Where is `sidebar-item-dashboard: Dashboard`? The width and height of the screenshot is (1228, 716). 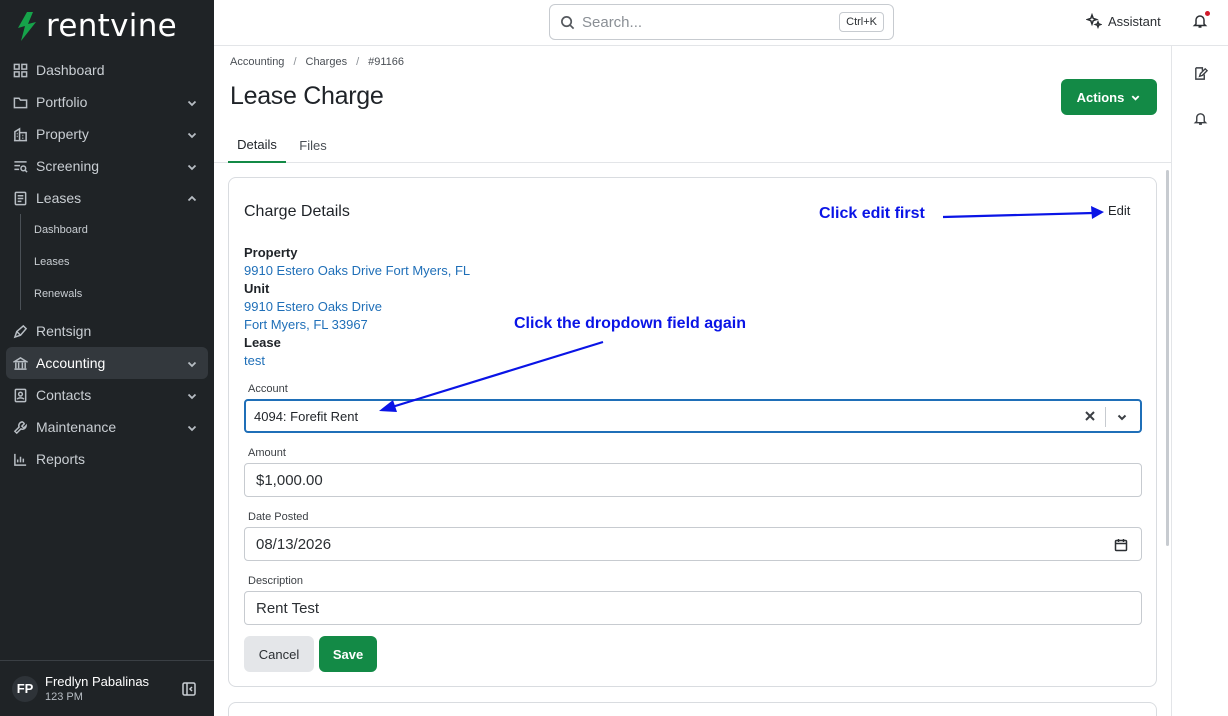
sidebar-item-dashboard: Dashboard is located at coordinates (107, 70).